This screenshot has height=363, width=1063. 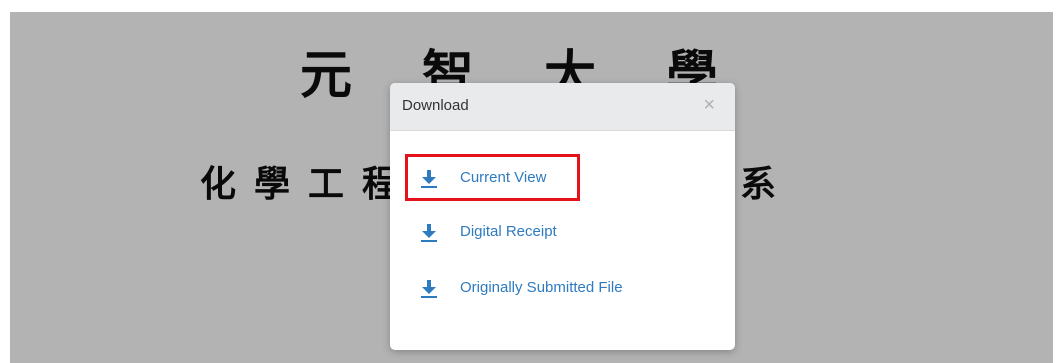 I want to click on dialog-header: Download ×, so click(x=562, y=107).